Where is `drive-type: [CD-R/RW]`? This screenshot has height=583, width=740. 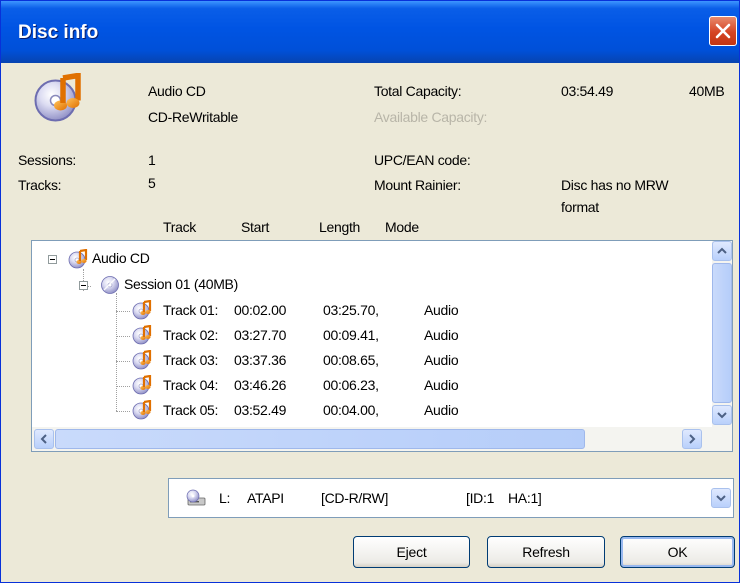
drive-type: [CD-R/RW] is located at coordinates (355, 498).